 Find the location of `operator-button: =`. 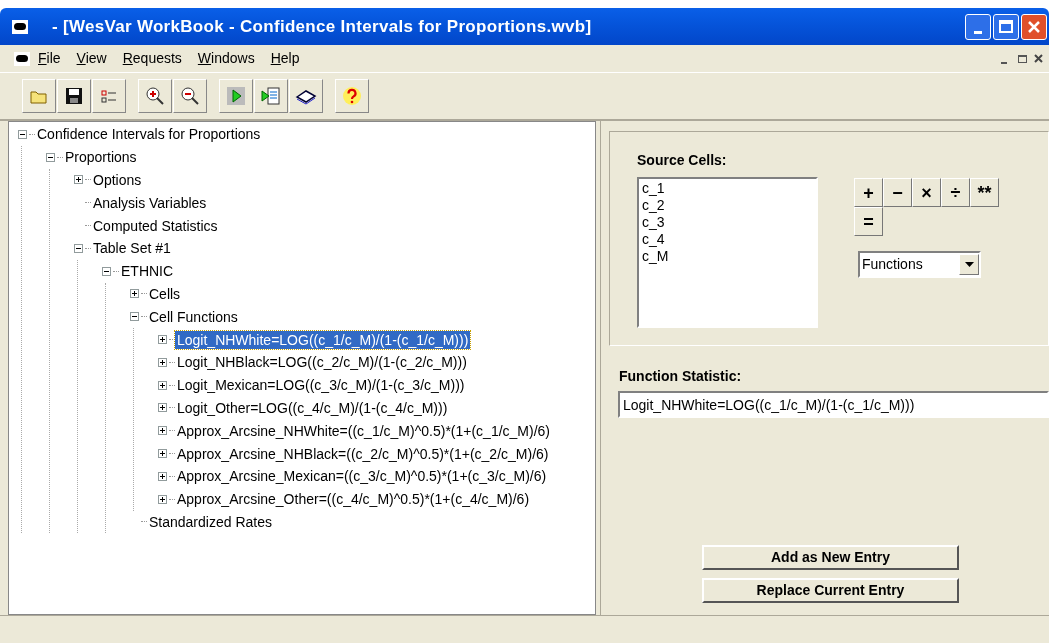

operator-button: = is located at coordinates (868, 221).